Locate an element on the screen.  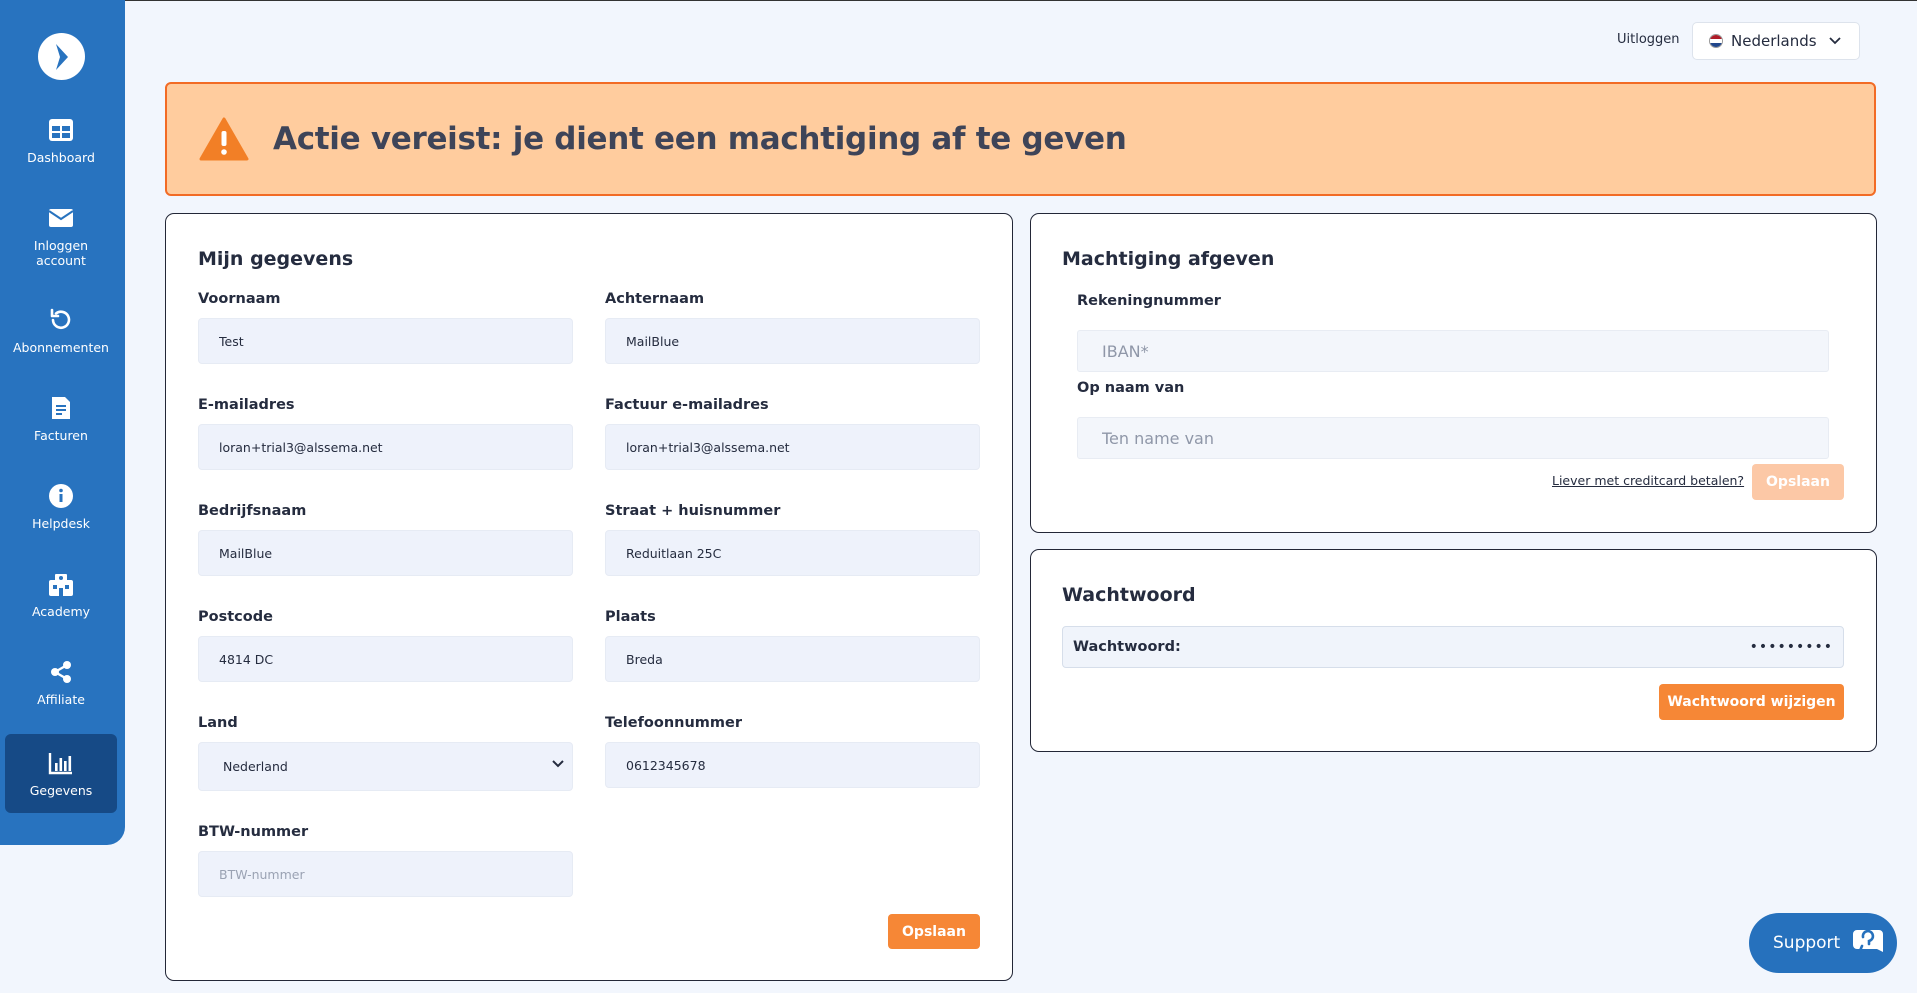
sidebar-item-affiliate: Affiliate is located at coordinates (61, 687).